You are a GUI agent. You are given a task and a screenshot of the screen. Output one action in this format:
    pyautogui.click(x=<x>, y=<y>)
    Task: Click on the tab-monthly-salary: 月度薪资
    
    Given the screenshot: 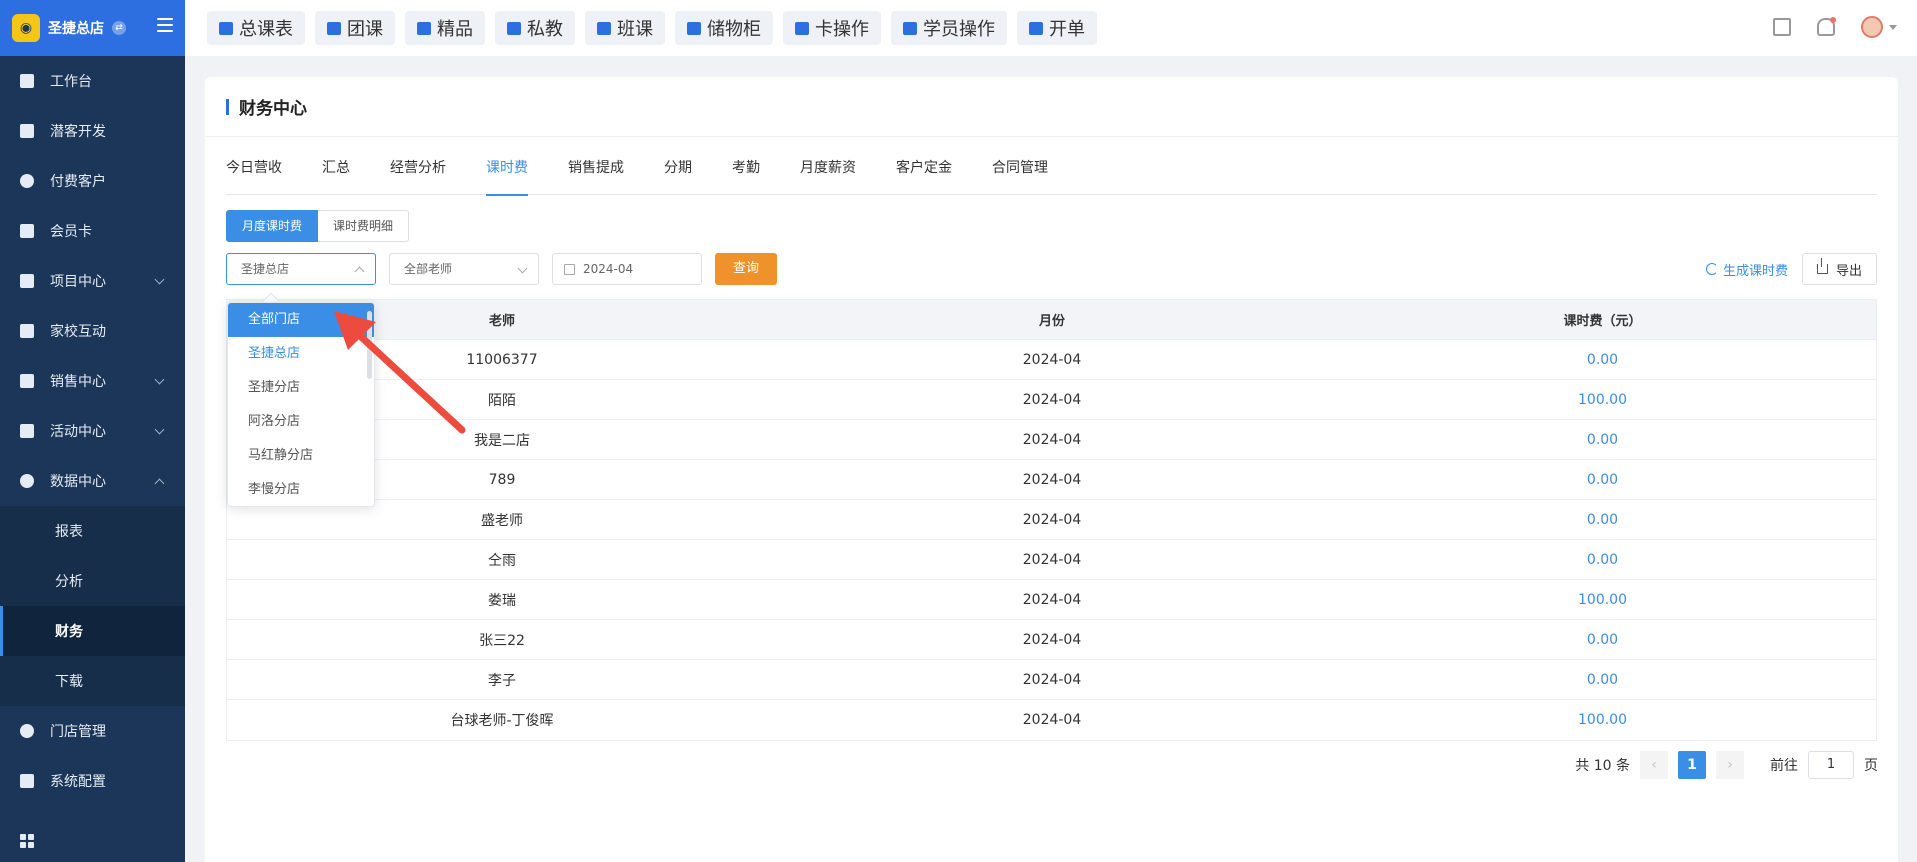 What is the action you would take?
    pyautogui.click(x=828, y=176)
    